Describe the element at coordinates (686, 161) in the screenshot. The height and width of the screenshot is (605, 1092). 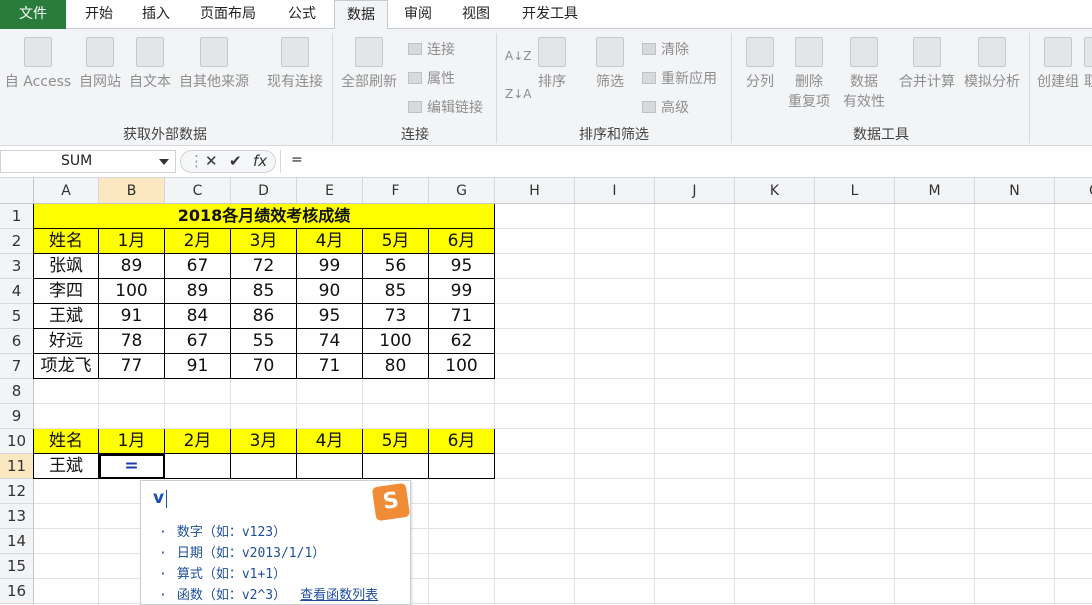
I see `formula-input: =` at that location.